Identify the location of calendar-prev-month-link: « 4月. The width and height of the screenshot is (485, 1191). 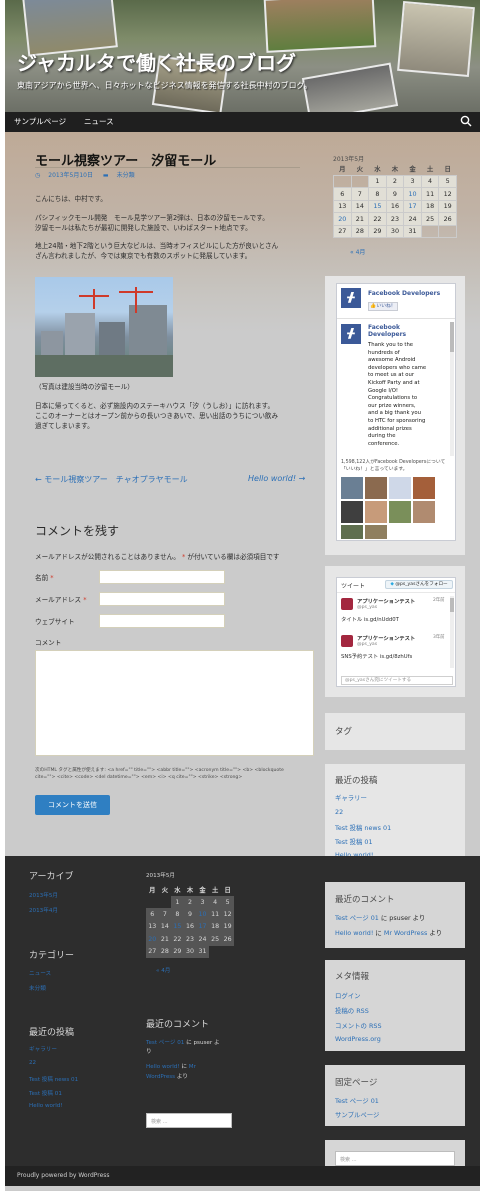
(357, 251).